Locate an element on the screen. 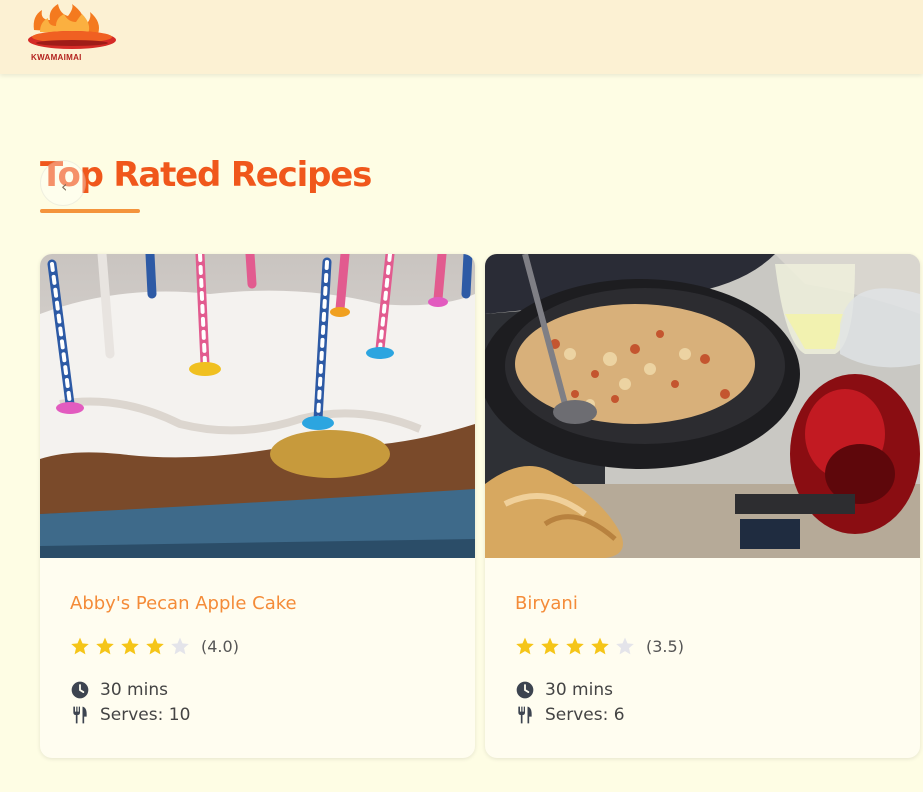  brand-logo: KWAMAIMAI is located at coordinates (74, 34).